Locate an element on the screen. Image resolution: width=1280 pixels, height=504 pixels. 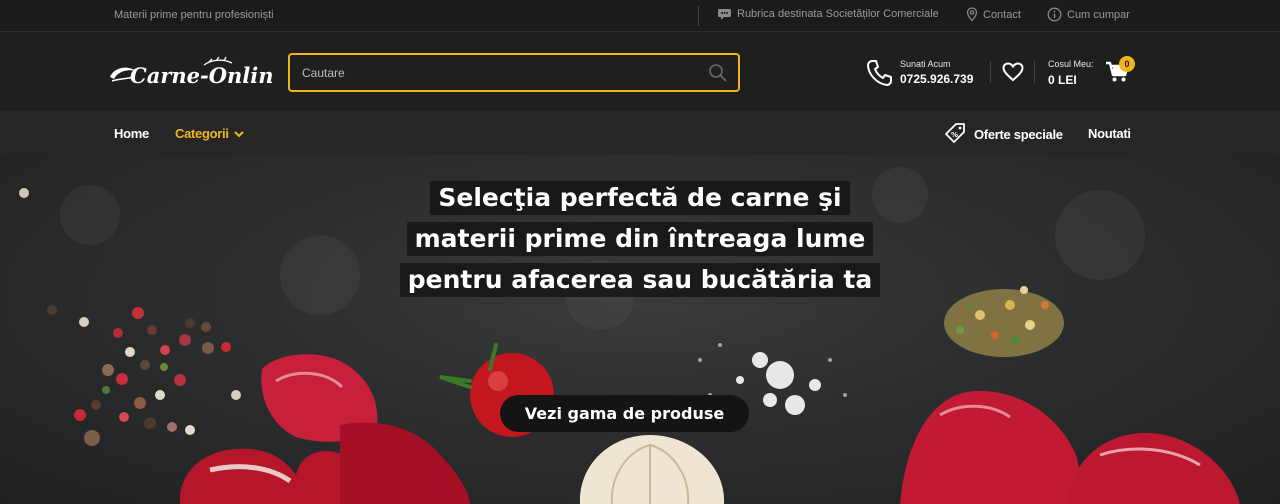
phone-icon is located at coordinates (879, 75).